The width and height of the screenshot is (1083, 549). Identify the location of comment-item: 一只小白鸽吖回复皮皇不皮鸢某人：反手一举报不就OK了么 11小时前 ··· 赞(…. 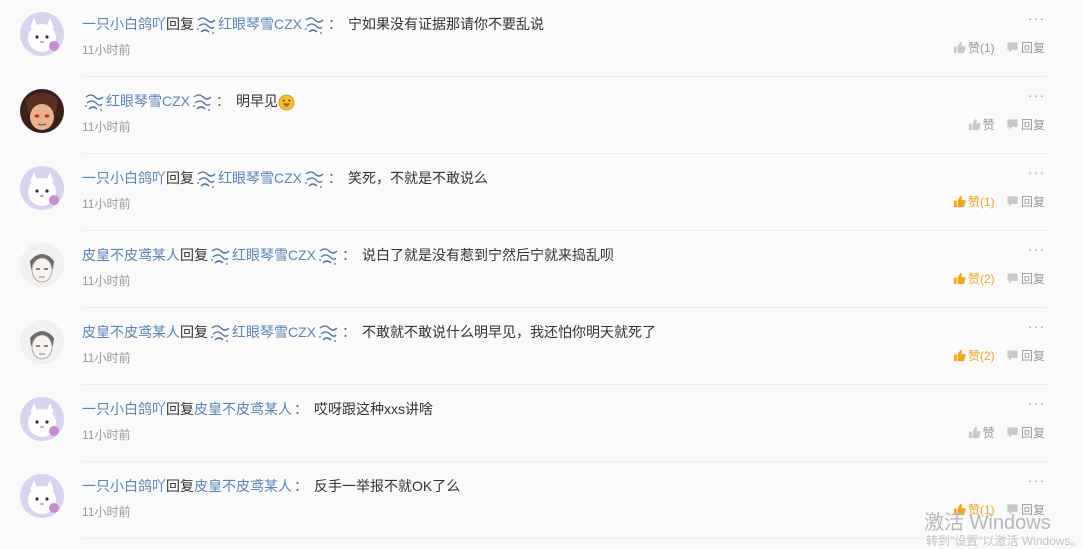
(541, 500).